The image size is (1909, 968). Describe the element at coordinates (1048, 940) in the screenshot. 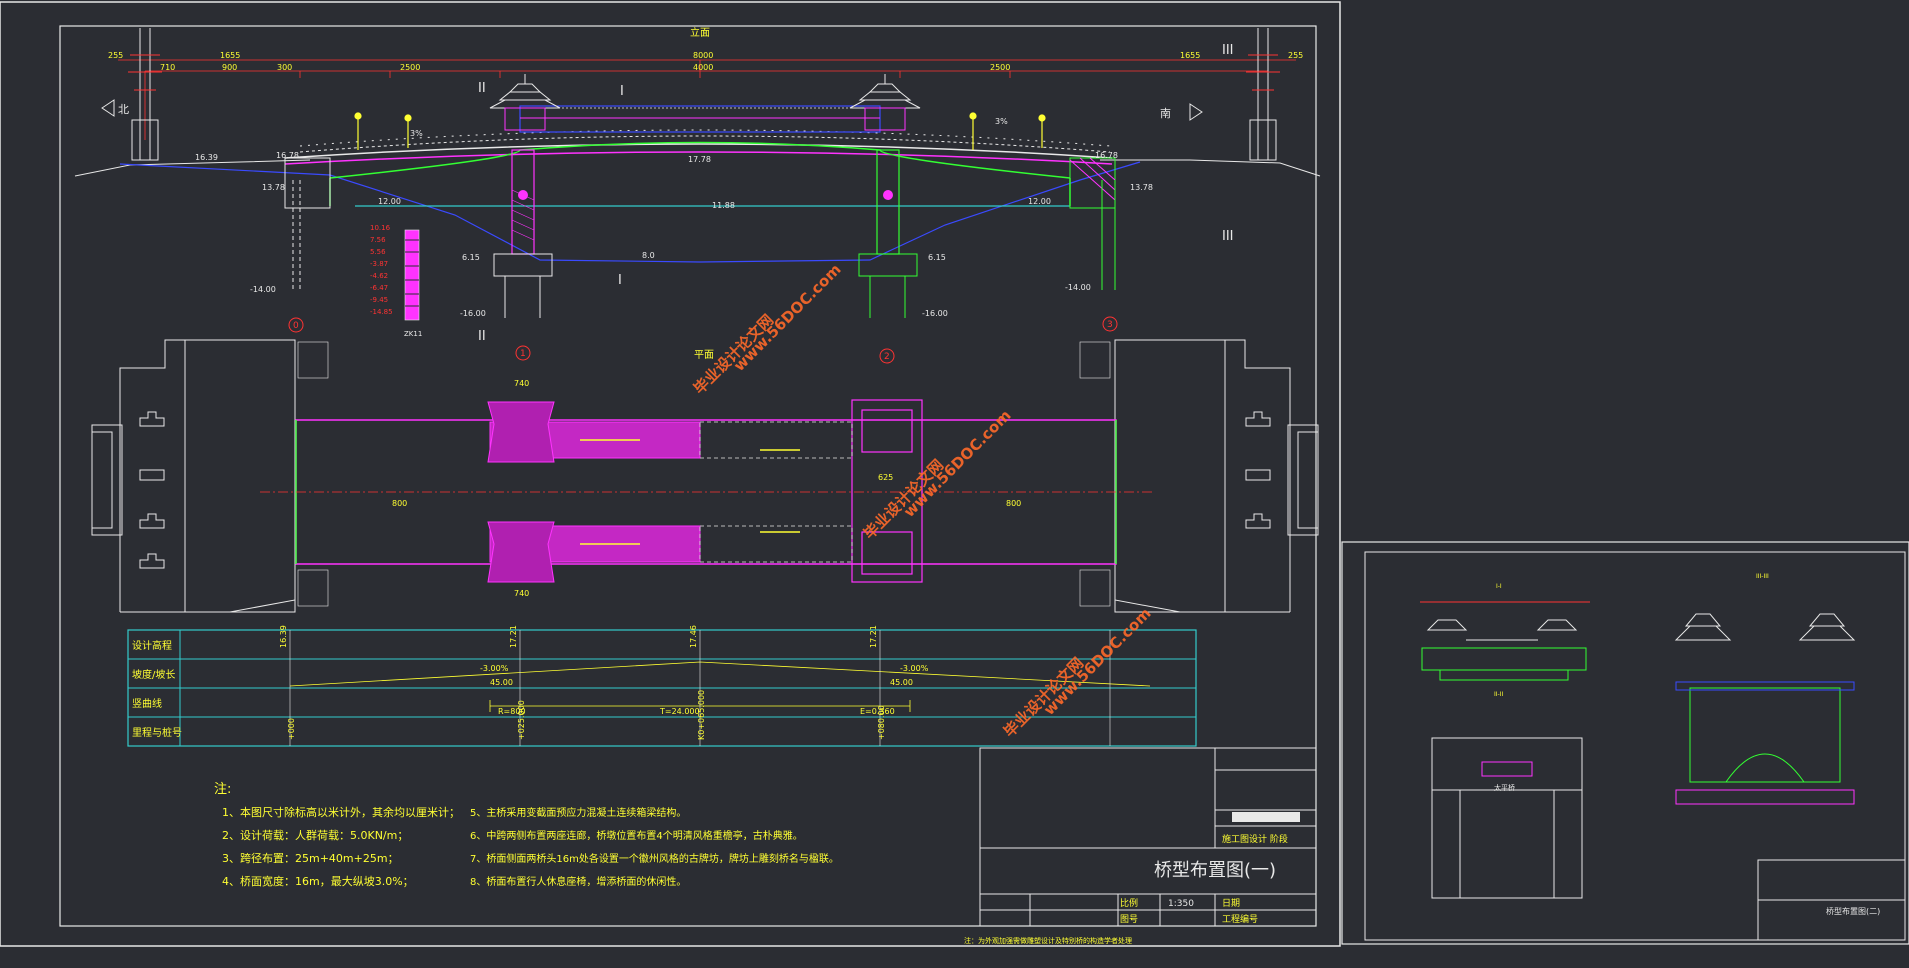

I see `footer-note: 注：为外观加强需做雕塑设计及特别桥的构造学者处理` at that location.